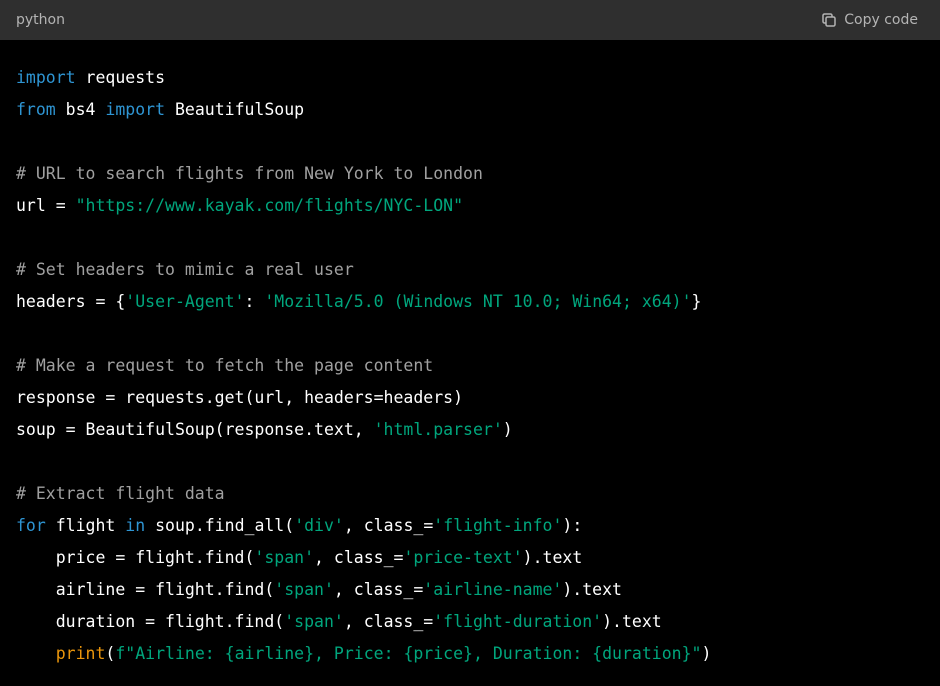 The image size is (940, 686). What do you see at coordinates (478, 78) in the screenshot?
I see `code-line: import requests` at bounding box center [478, 78].